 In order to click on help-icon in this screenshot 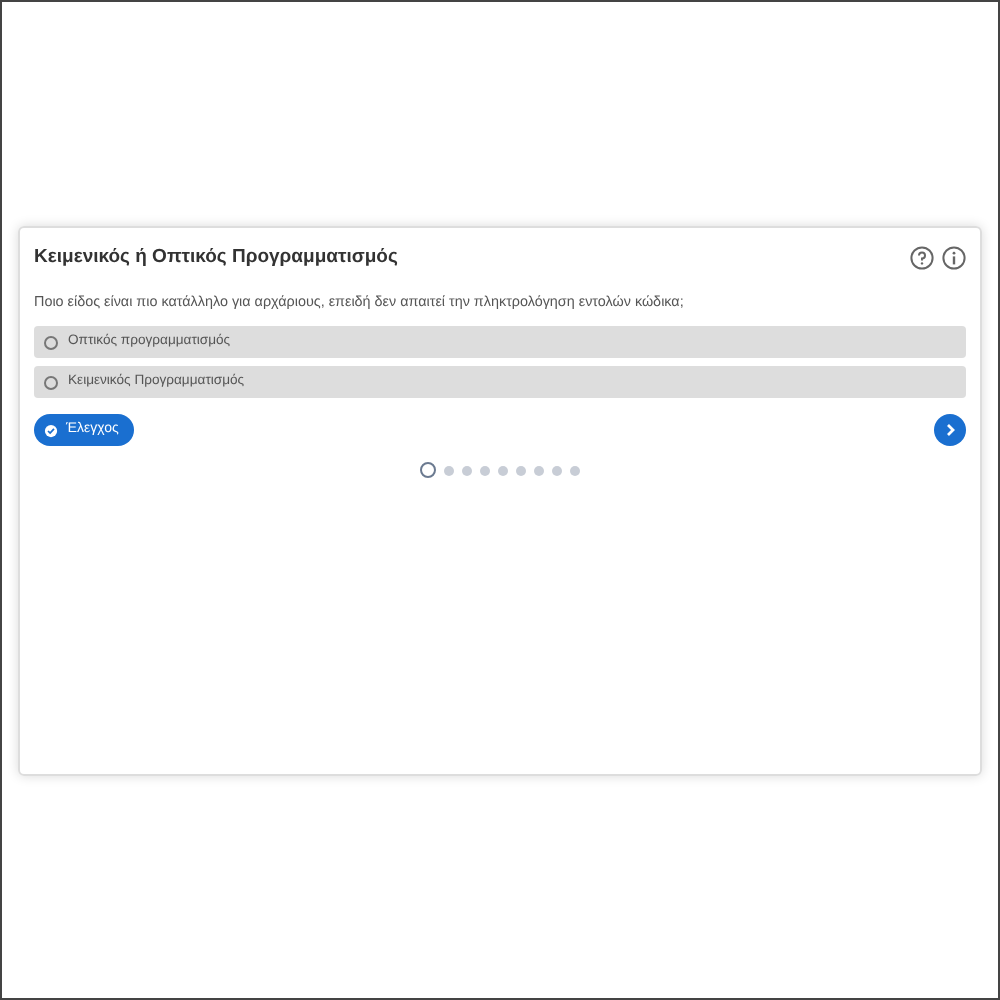, I will do `click(922, 258)`.